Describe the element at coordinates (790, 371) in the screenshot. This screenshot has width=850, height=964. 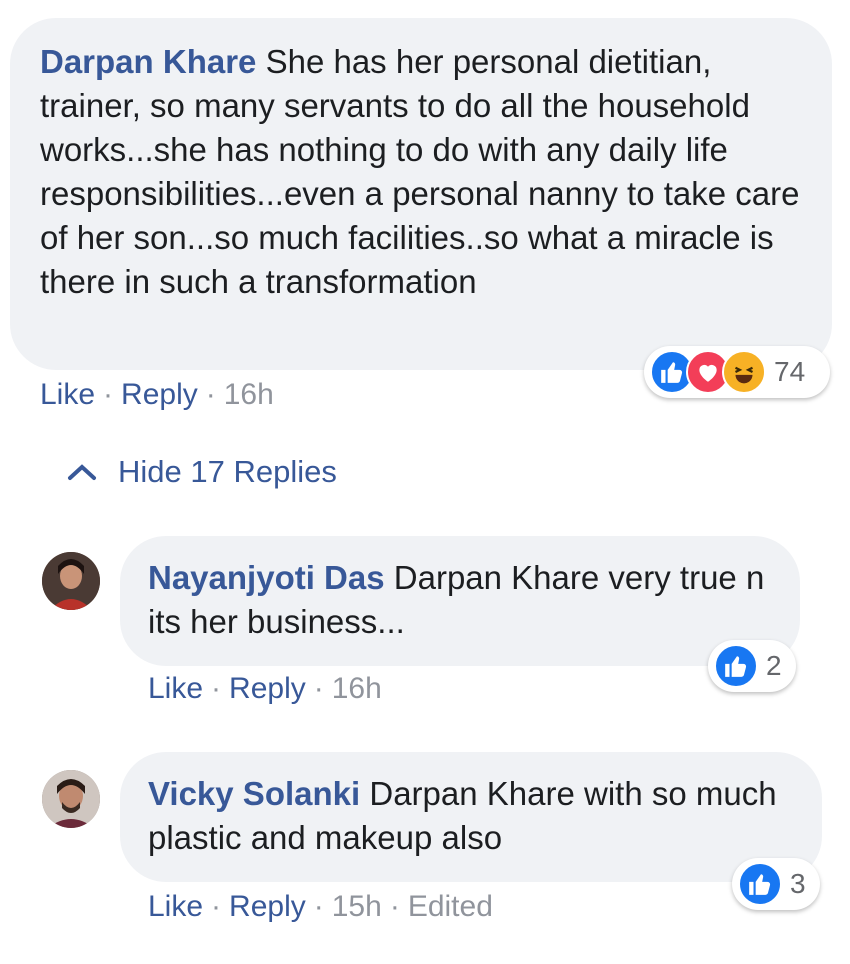
I see `reaction-count: 74` at that location.